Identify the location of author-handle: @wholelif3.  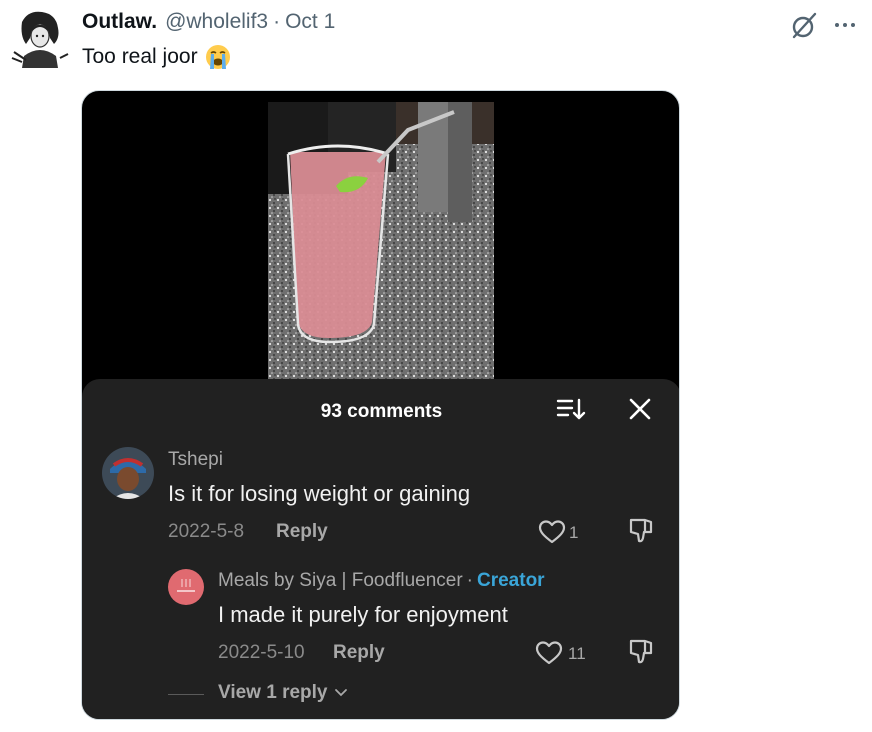
(216, 22).